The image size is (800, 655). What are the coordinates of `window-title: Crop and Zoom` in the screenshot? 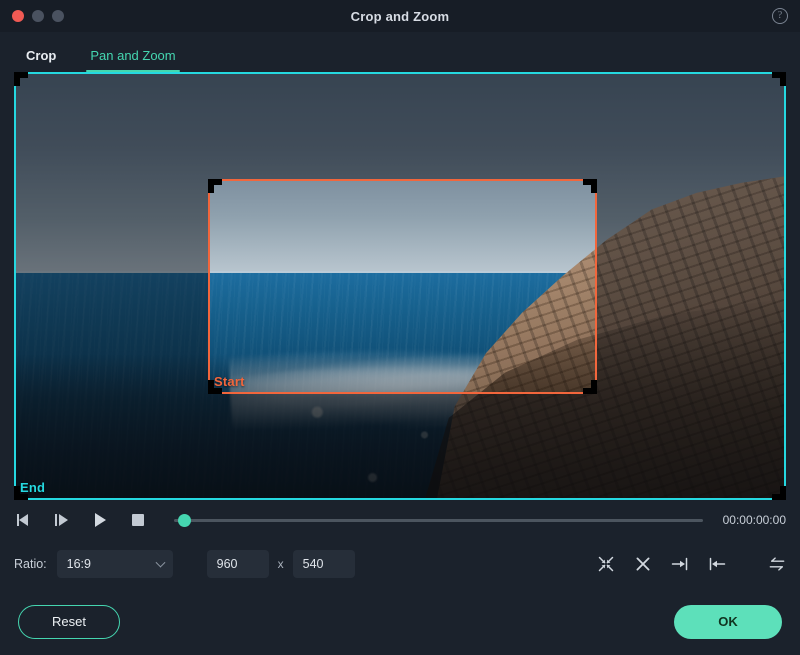 It's located at (400, 16).